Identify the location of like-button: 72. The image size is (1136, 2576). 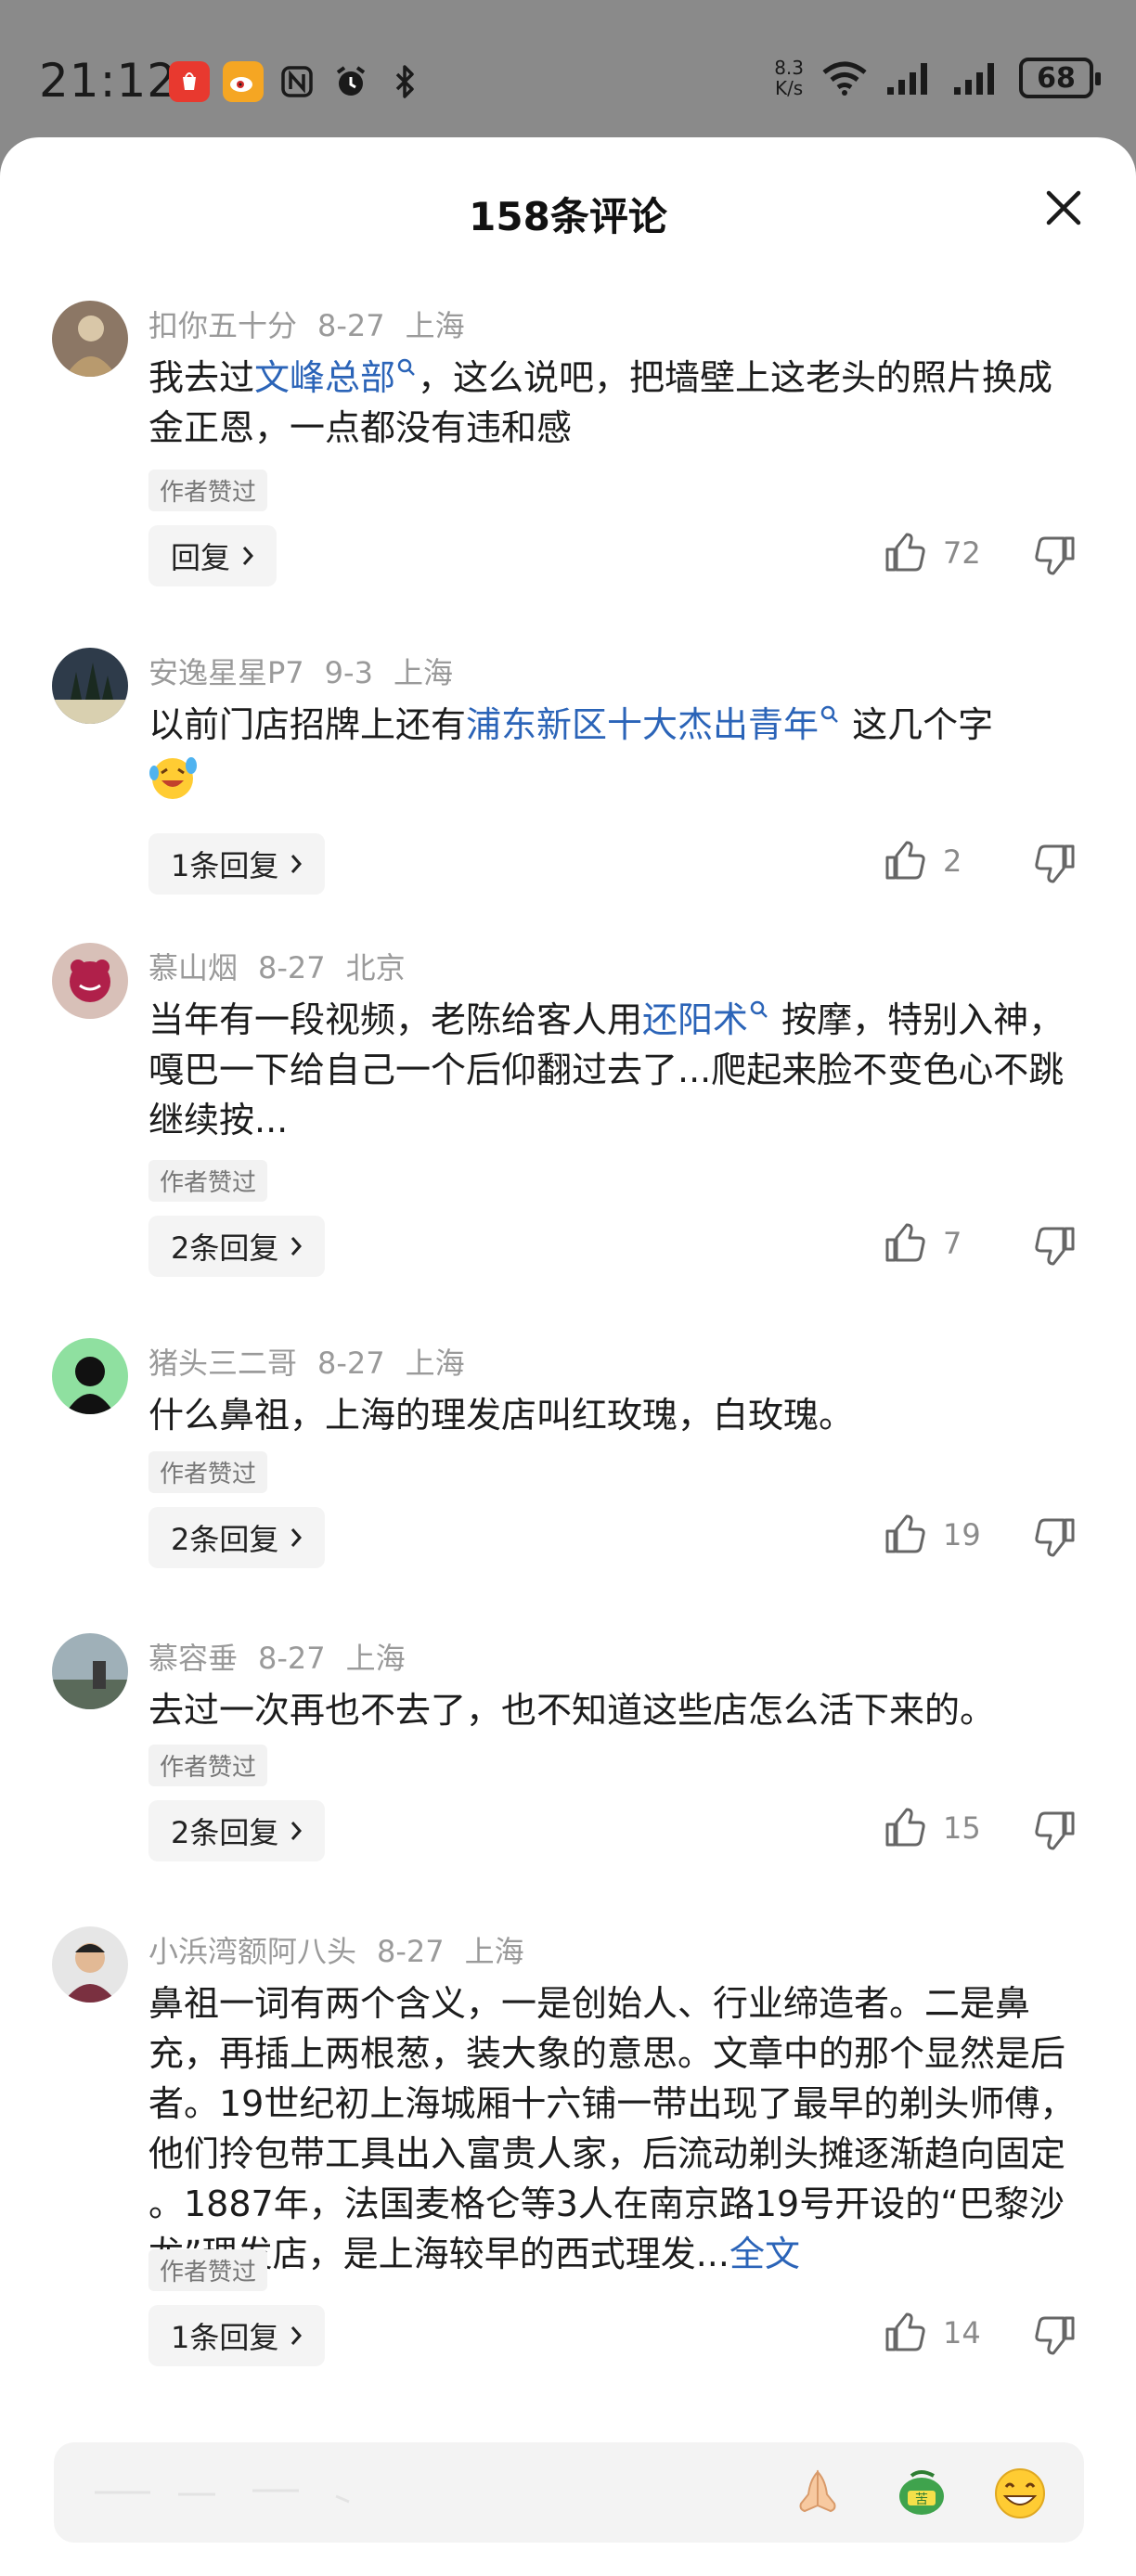
(932, 553).